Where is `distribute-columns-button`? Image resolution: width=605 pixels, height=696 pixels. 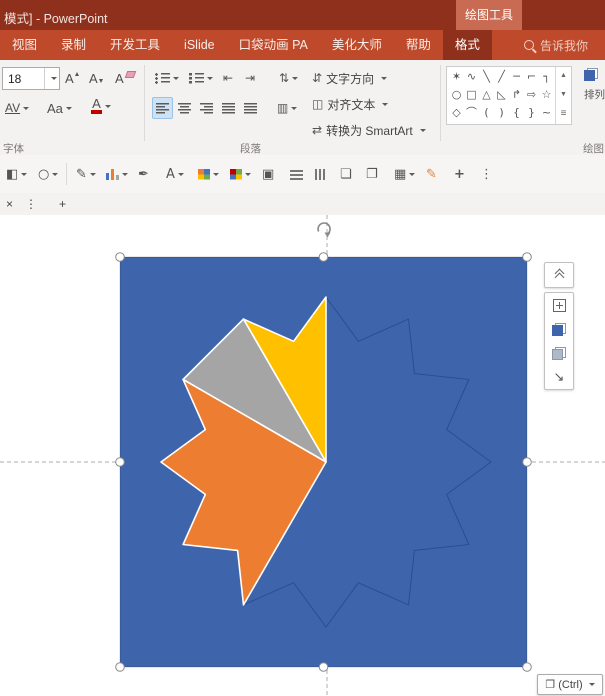 distribute-columns-button is located at coordinates (320, 174).